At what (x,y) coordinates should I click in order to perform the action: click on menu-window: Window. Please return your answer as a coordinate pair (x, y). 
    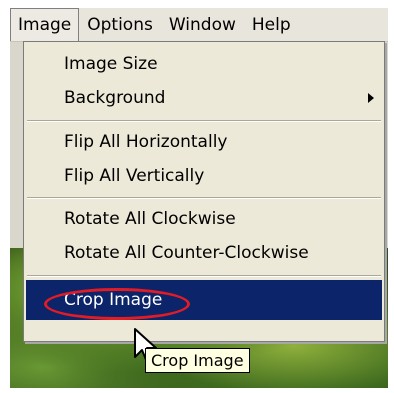
    Looking at the image, I should click on (202, 24).